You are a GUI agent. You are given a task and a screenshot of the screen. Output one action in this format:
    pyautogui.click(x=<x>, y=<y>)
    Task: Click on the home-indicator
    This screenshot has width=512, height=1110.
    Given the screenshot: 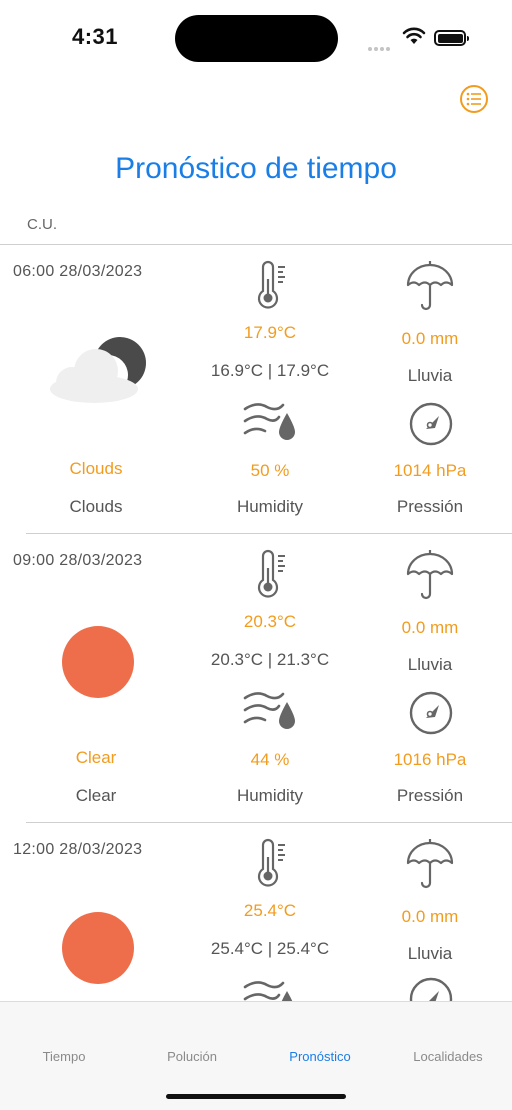 What is the action you would take?
    pyautogui.click(x=256, y=1096)
    